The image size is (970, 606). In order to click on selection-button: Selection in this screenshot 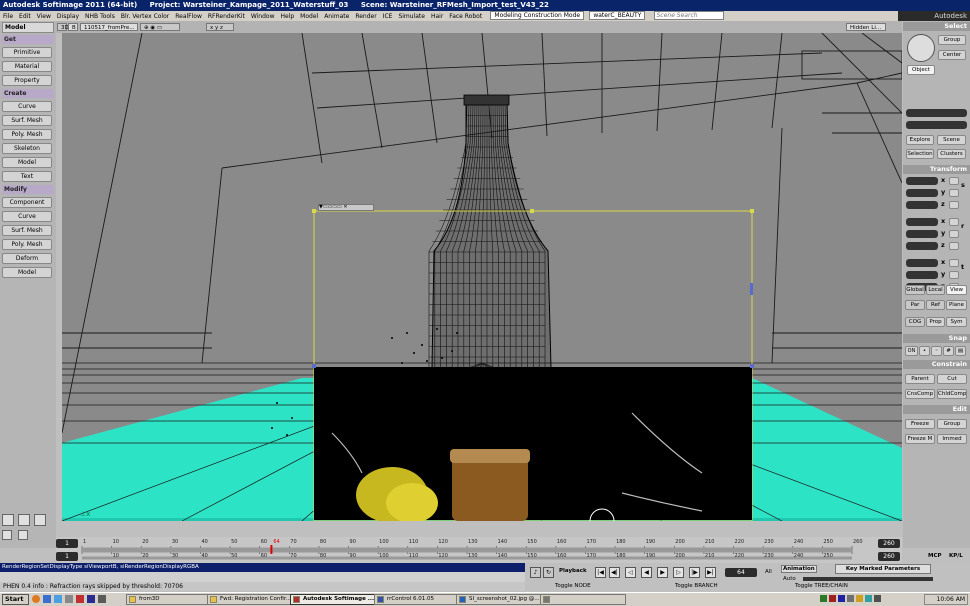, I will do `click(920, 154)`.